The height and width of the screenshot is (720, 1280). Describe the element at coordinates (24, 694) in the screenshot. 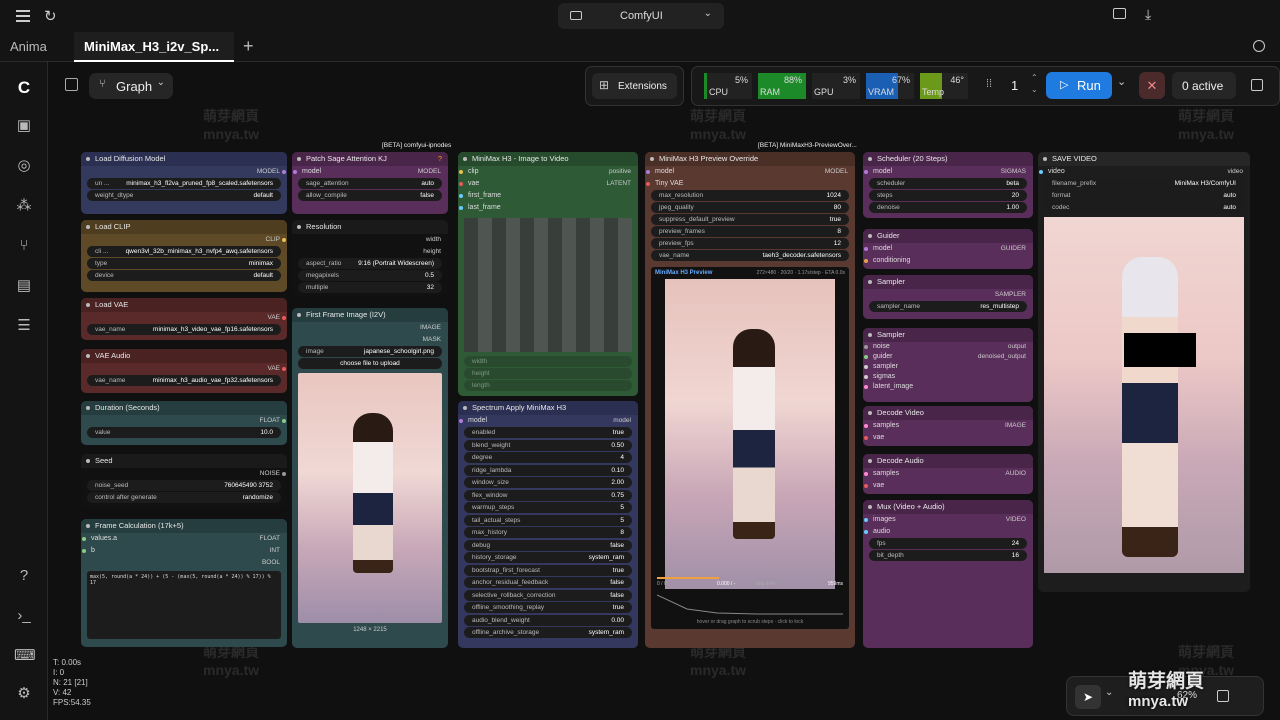

I see `settings-icon: ⚙` at that location.